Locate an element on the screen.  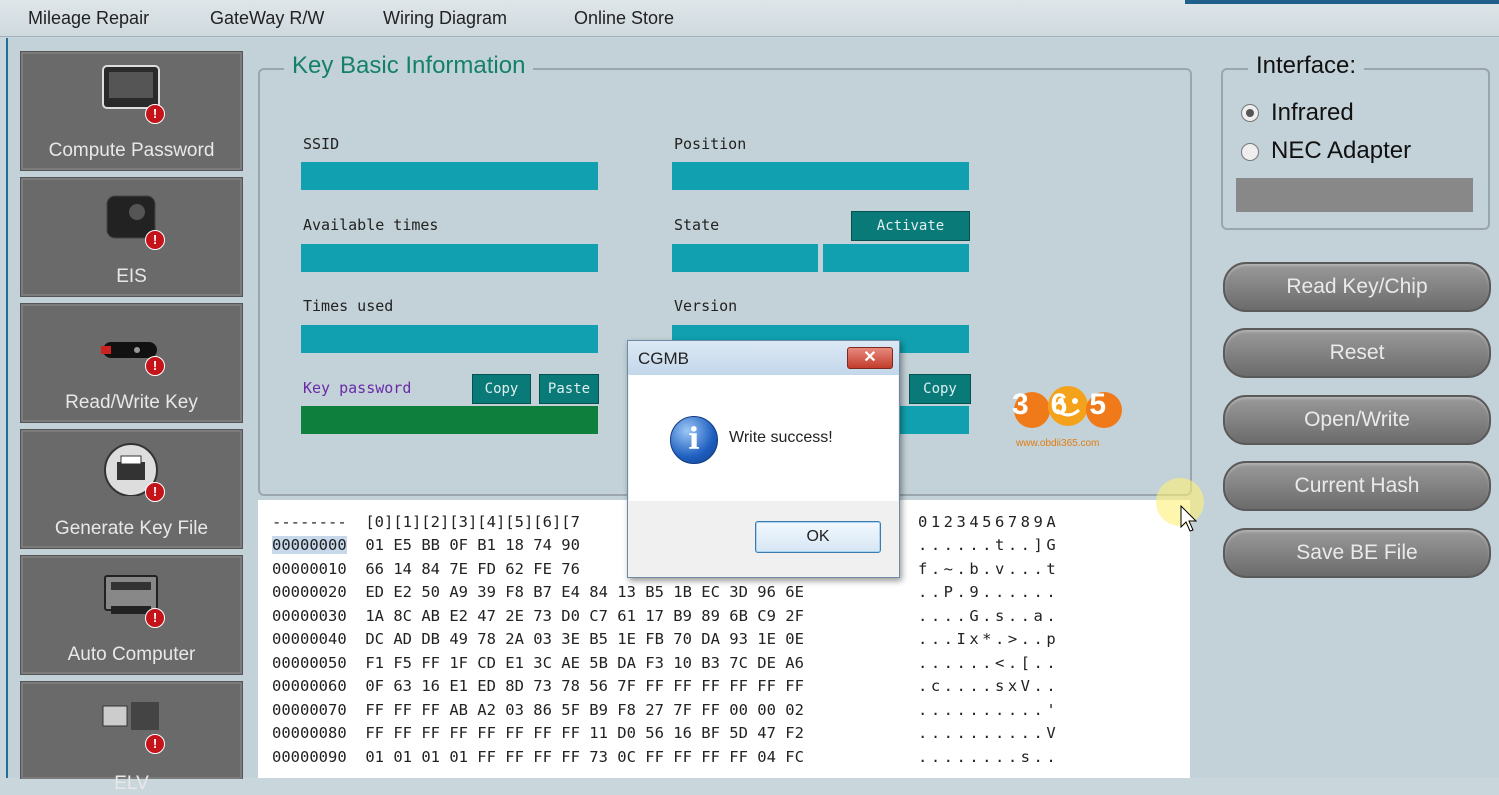
reset-button: Reset is located at coordinates (1357, 353).